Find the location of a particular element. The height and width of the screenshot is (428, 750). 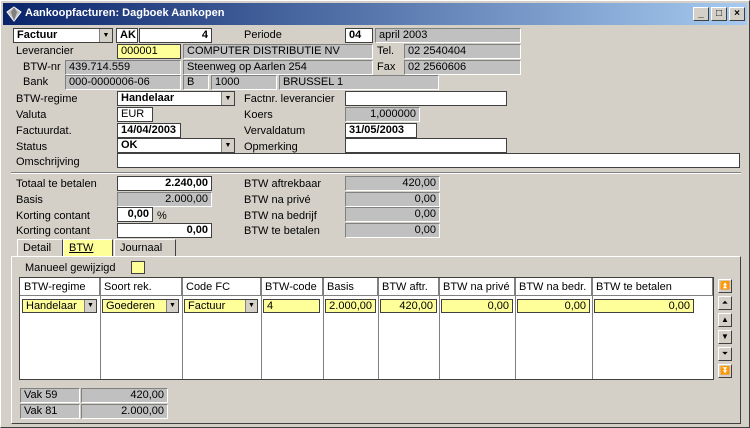

basis-label: Basis is located at coordinates (29, 200).